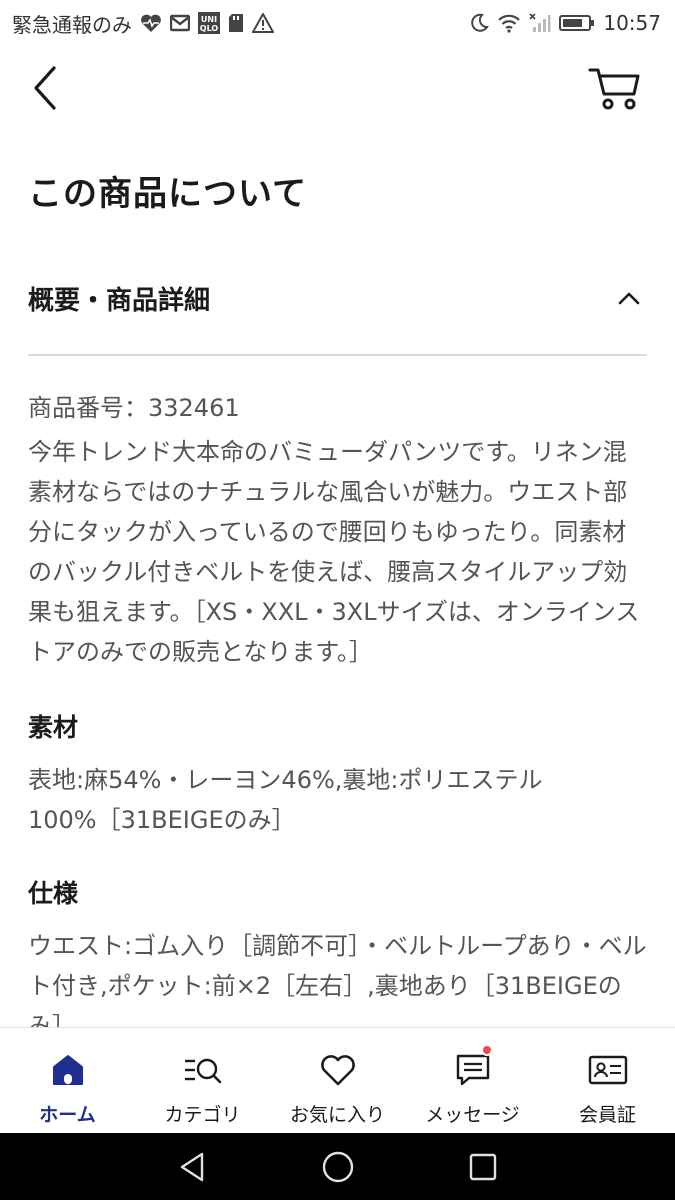  I want to click on system-navigation-bar, so click(337, 1166).